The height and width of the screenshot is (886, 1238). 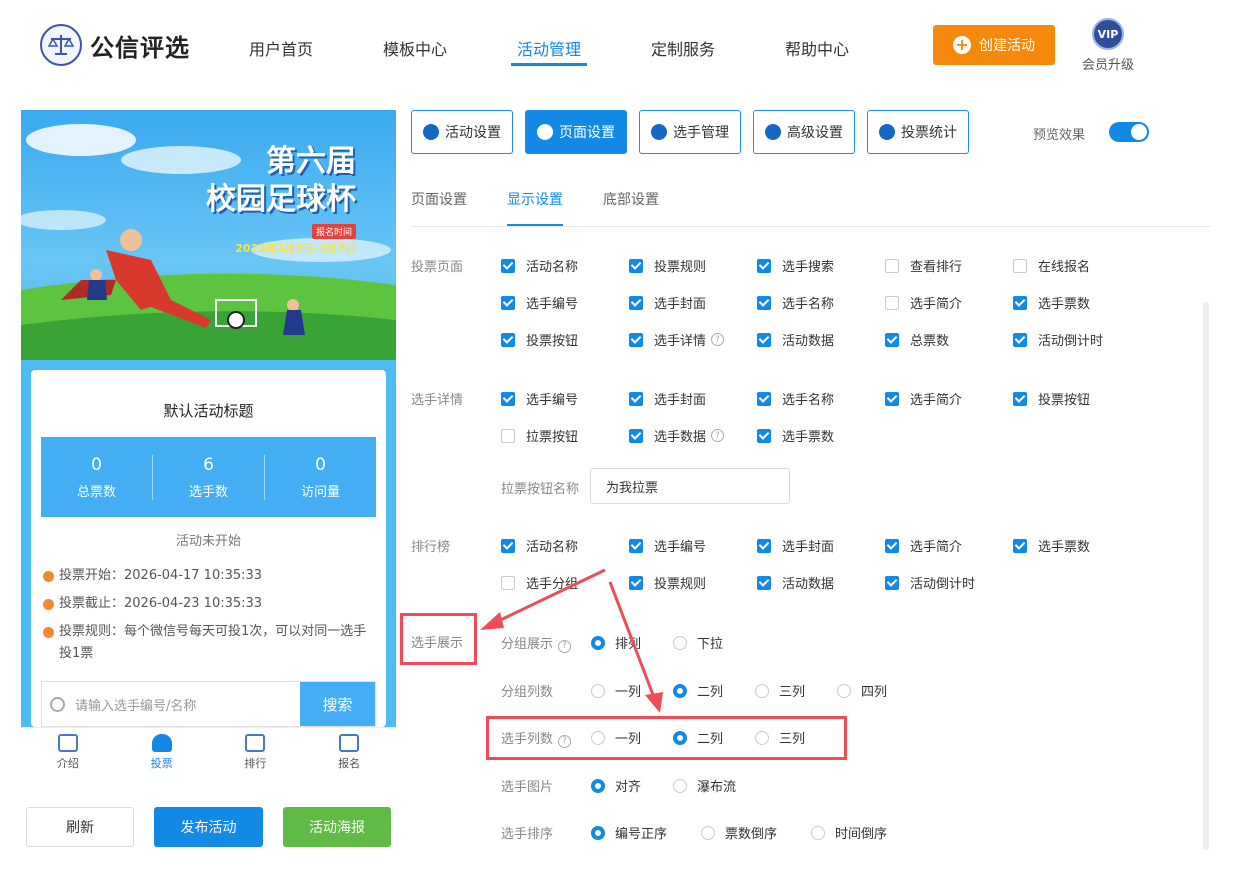 What do you see at coordinates (1051, 545) in the screenshot?
I see `ranking-option-4: 选手票数` at bounding box center [1051, 545].